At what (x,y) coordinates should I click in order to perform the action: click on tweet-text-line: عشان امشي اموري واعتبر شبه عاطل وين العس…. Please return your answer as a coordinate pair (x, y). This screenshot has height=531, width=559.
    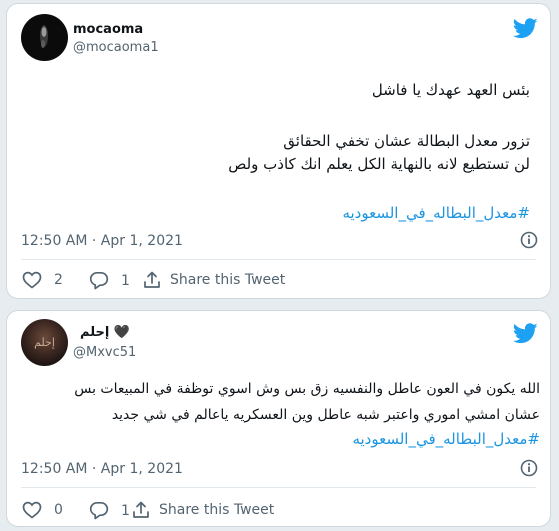
    Looking at the image, I should click on (325, 415).